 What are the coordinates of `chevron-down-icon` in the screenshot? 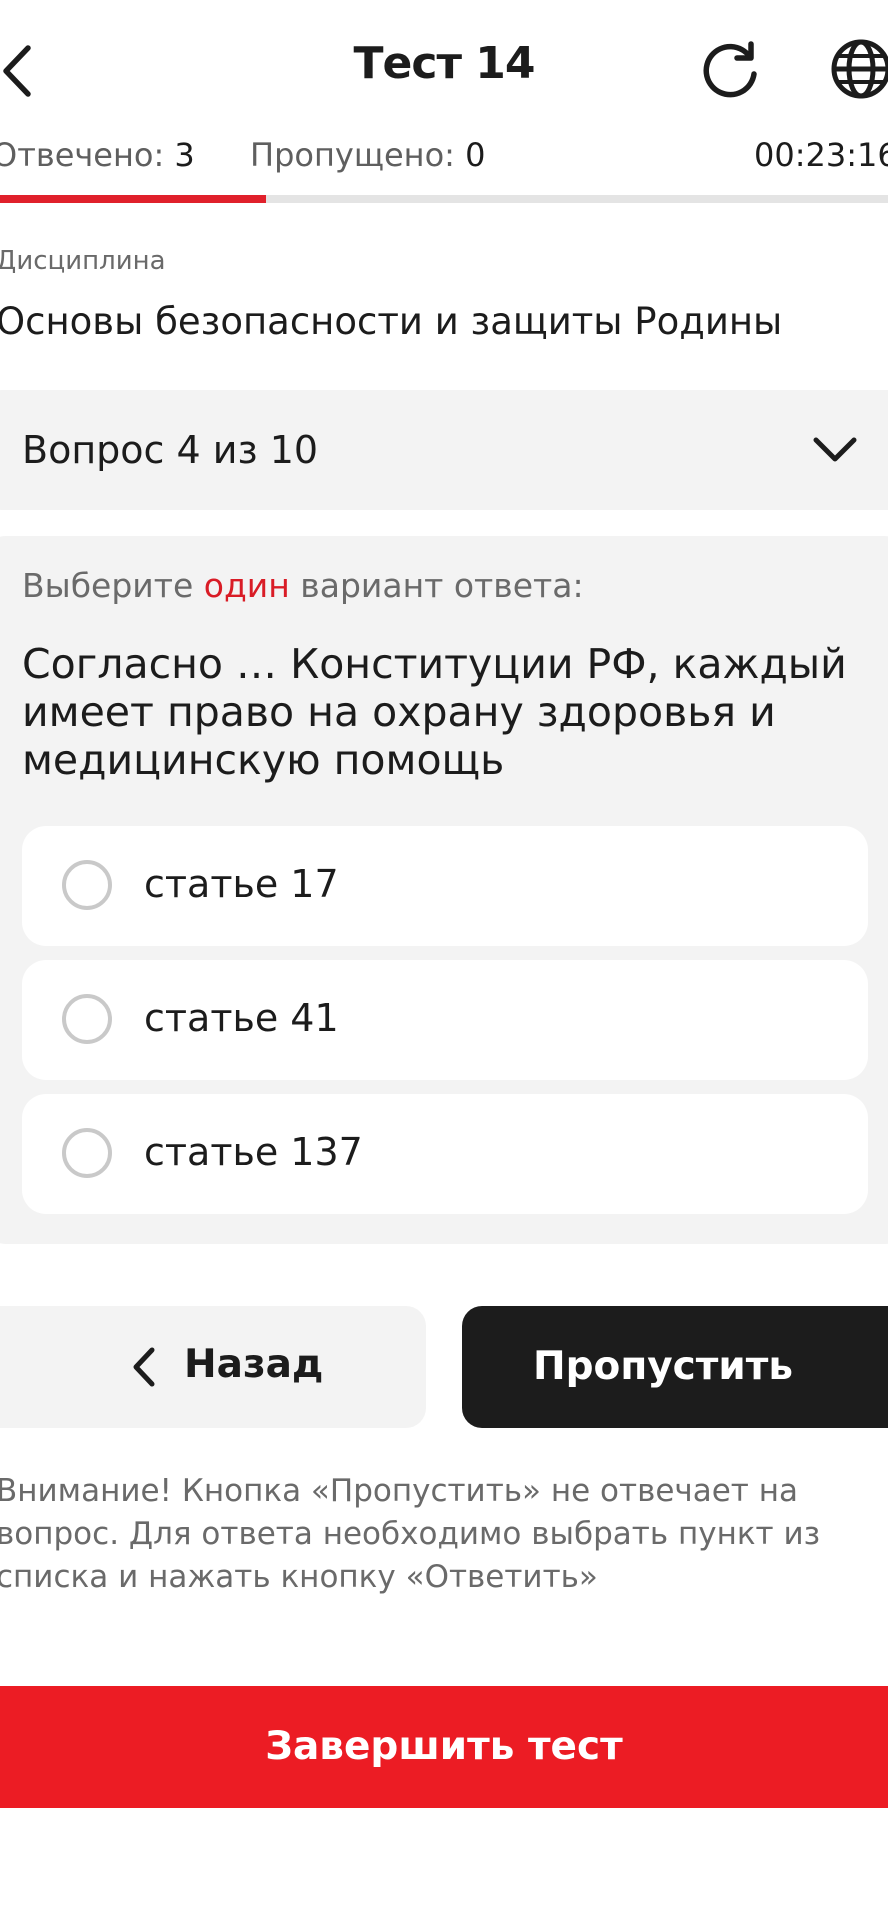 It's located at (835, 449).